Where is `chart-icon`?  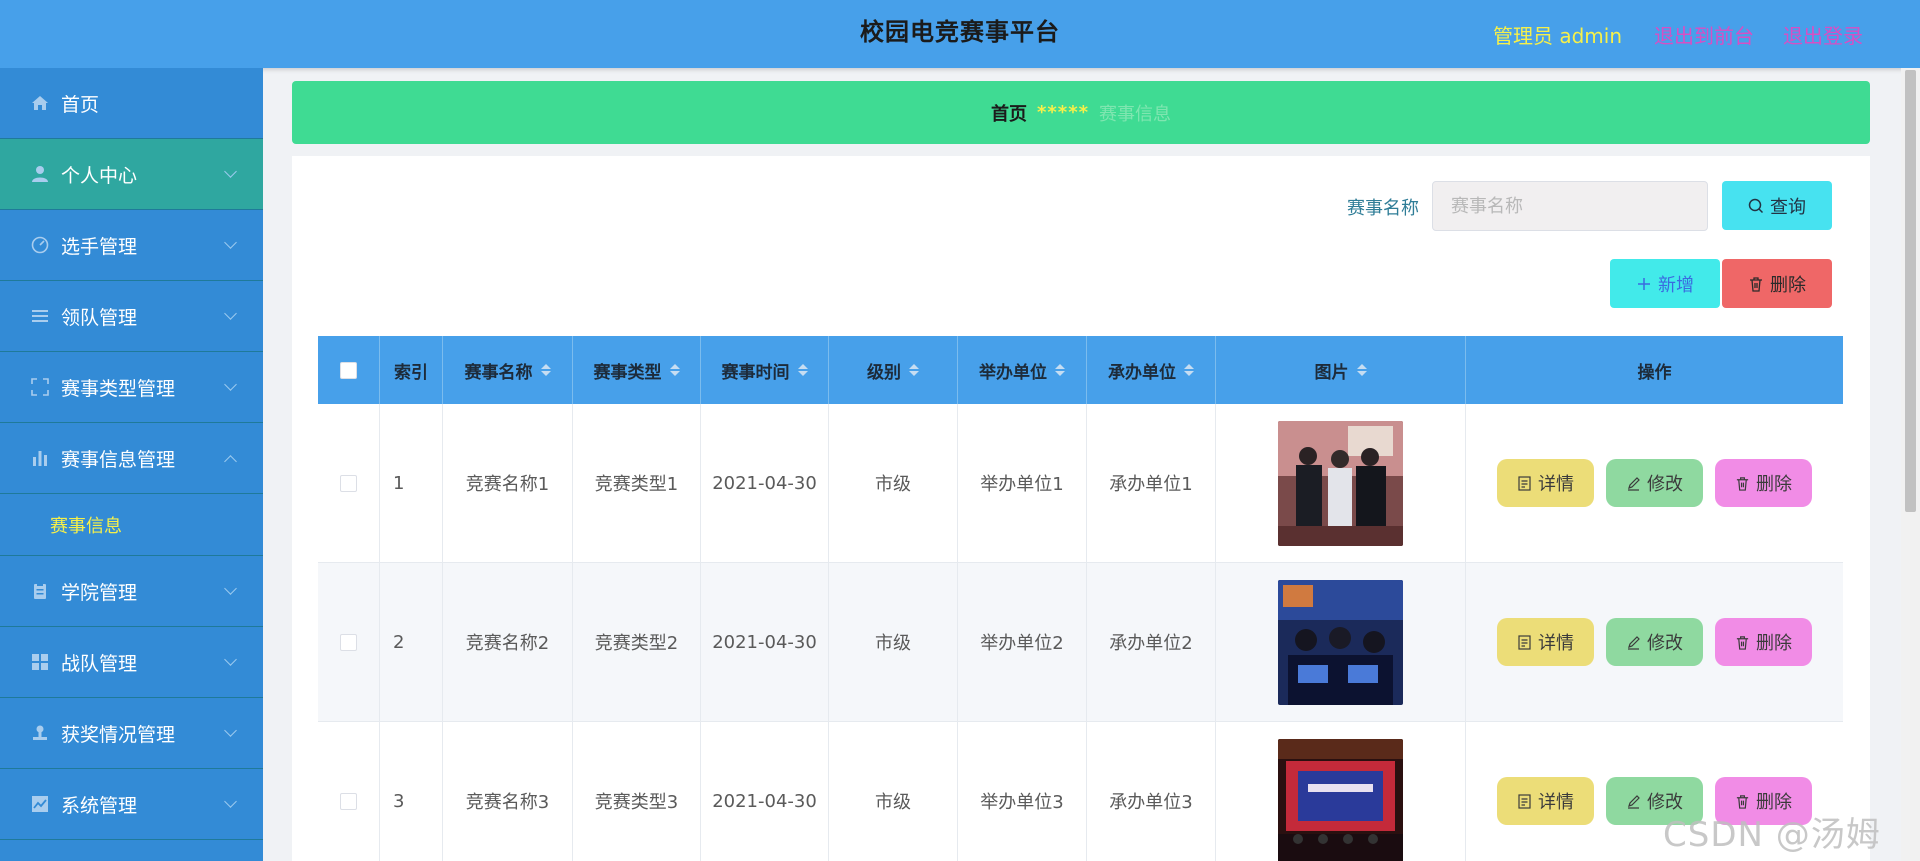
chart-icon is located at coordinates (40, 804).